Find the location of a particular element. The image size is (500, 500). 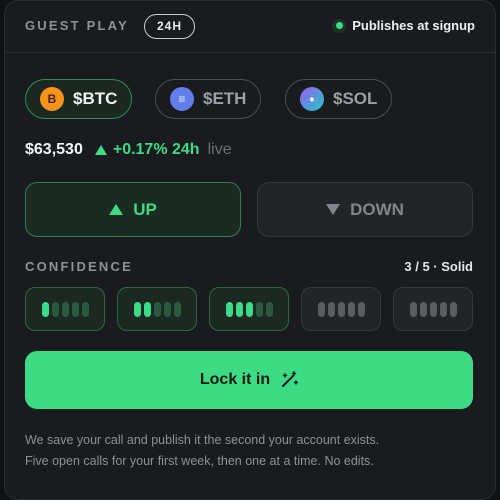

publish-status: Publishes at signup is located at coordinates (403, 25).